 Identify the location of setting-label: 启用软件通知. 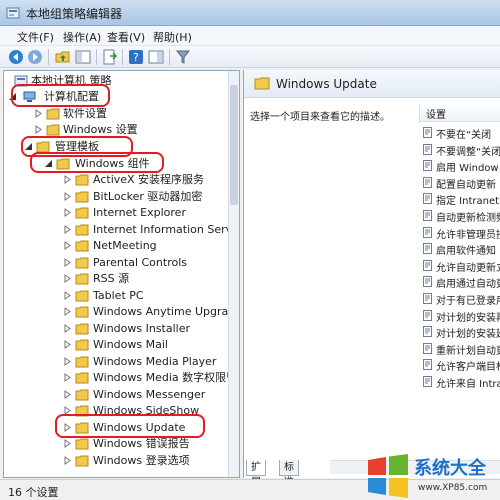
(466, 252).